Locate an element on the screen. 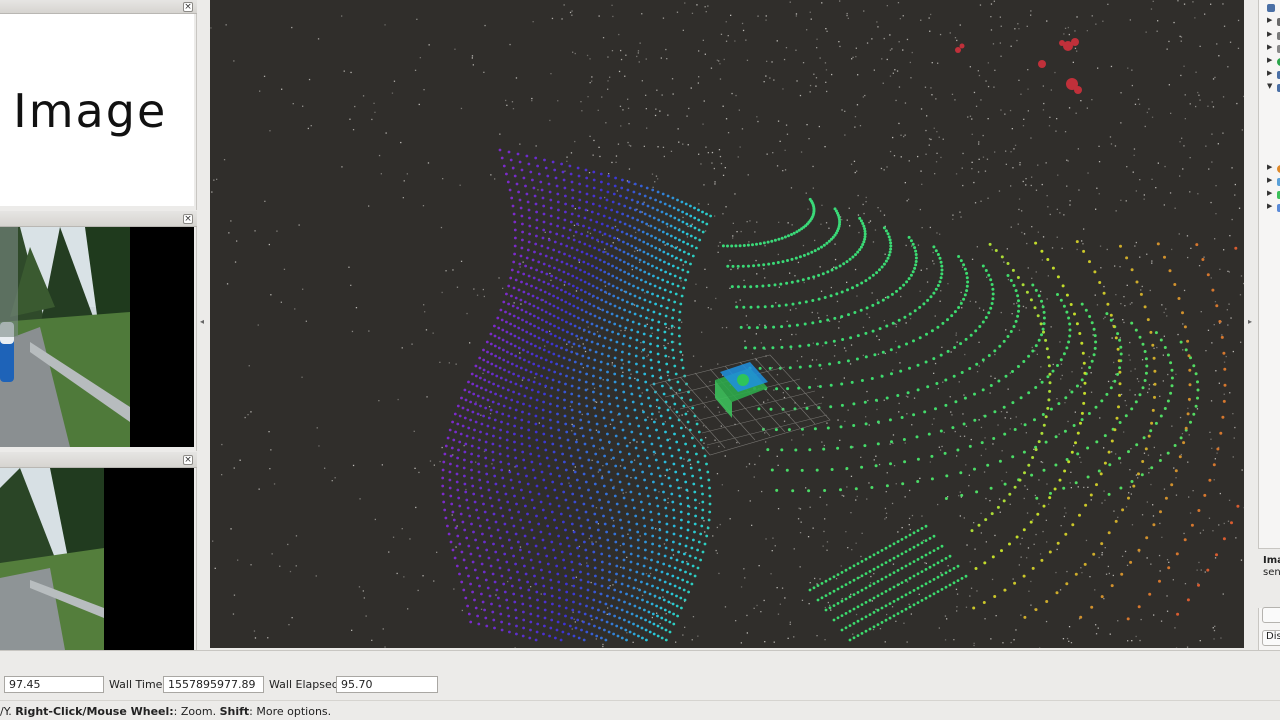  right-dock-splitter: ▸ is located at coordinates (1251, 325).